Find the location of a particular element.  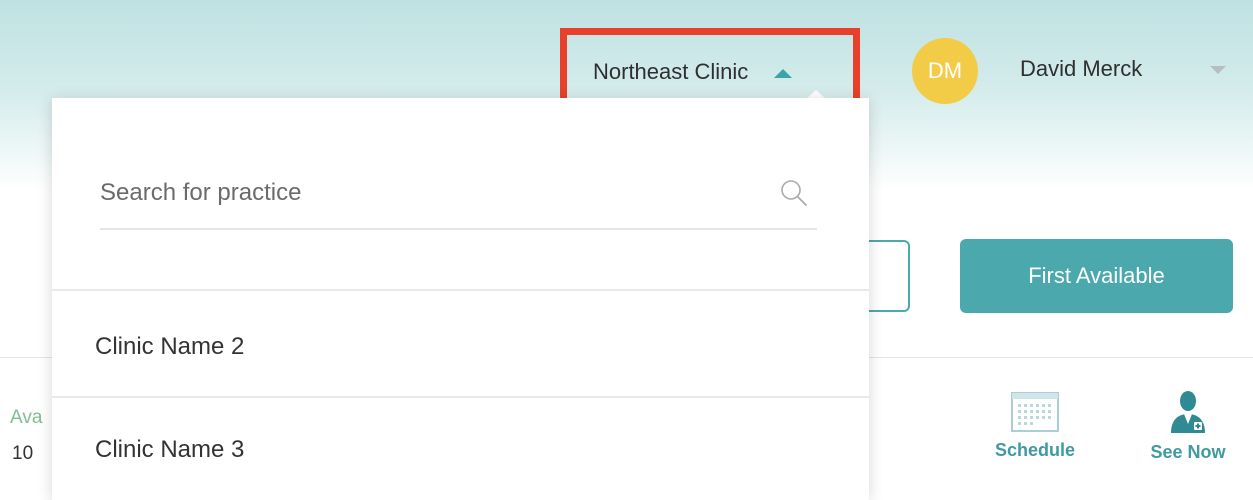

availability-value-partial: 10 is located at coordinates (23, 453).